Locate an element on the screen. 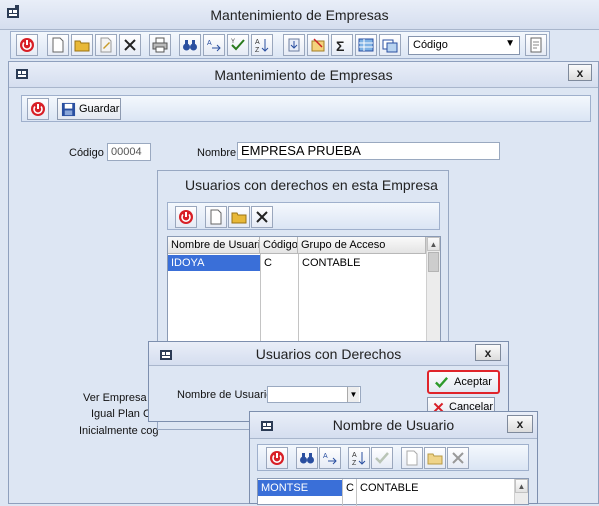  save-button: Guardar is located at coordinates (89, 109).